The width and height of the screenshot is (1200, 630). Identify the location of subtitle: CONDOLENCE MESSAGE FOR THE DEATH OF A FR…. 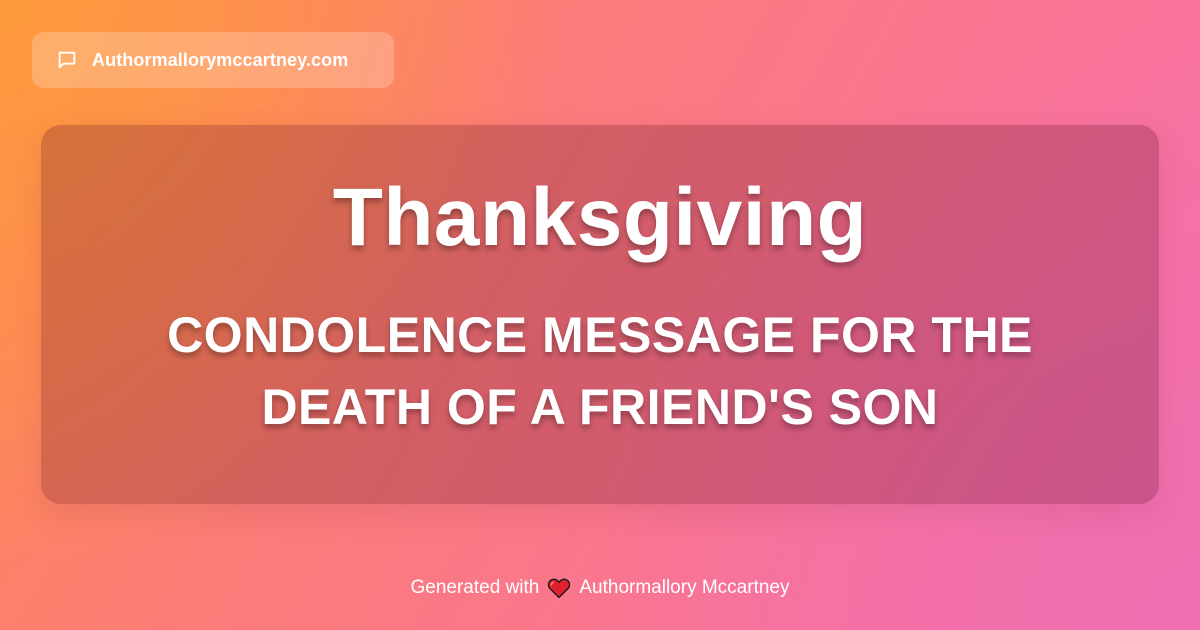
(600, 371).